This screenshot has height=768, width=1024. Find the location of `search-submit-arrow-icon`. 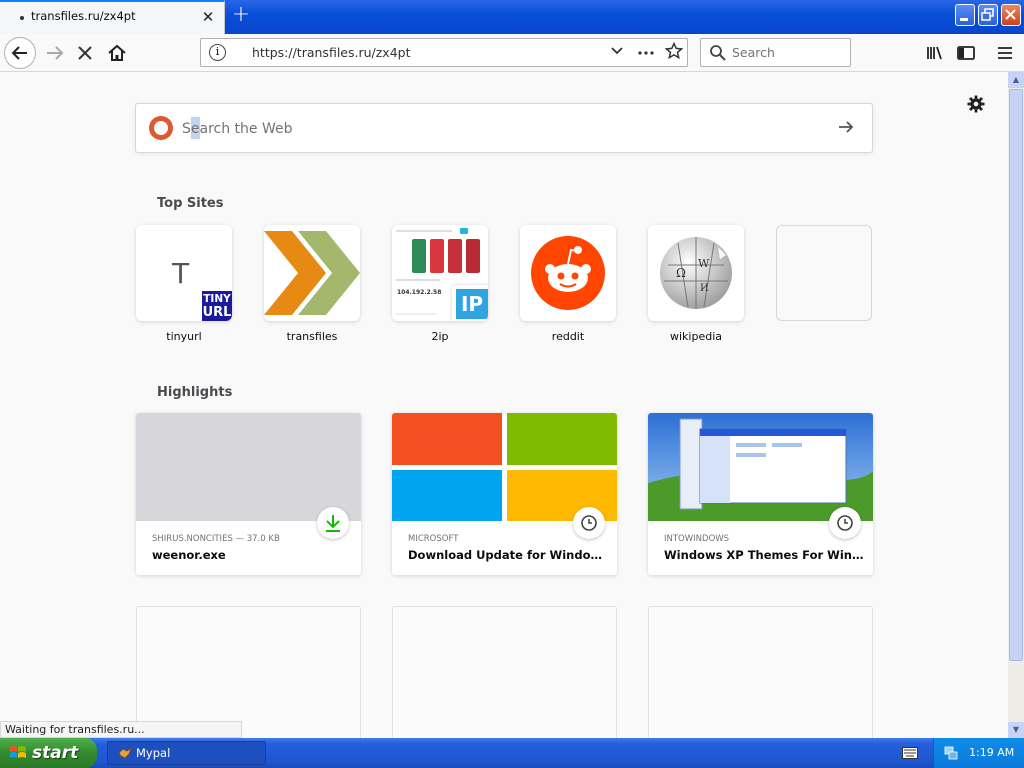

search-submit-arrow-icon is located at coordinates (846, 129).